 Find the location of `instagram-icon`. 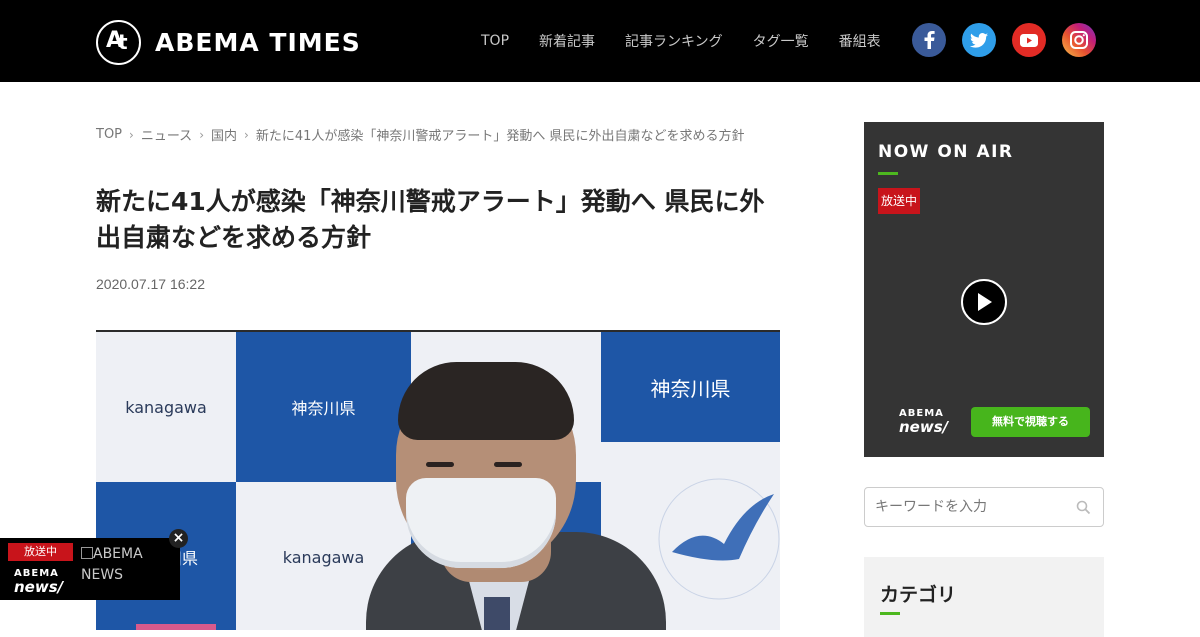

instagram-icon is located at coordinates (1079, 40).